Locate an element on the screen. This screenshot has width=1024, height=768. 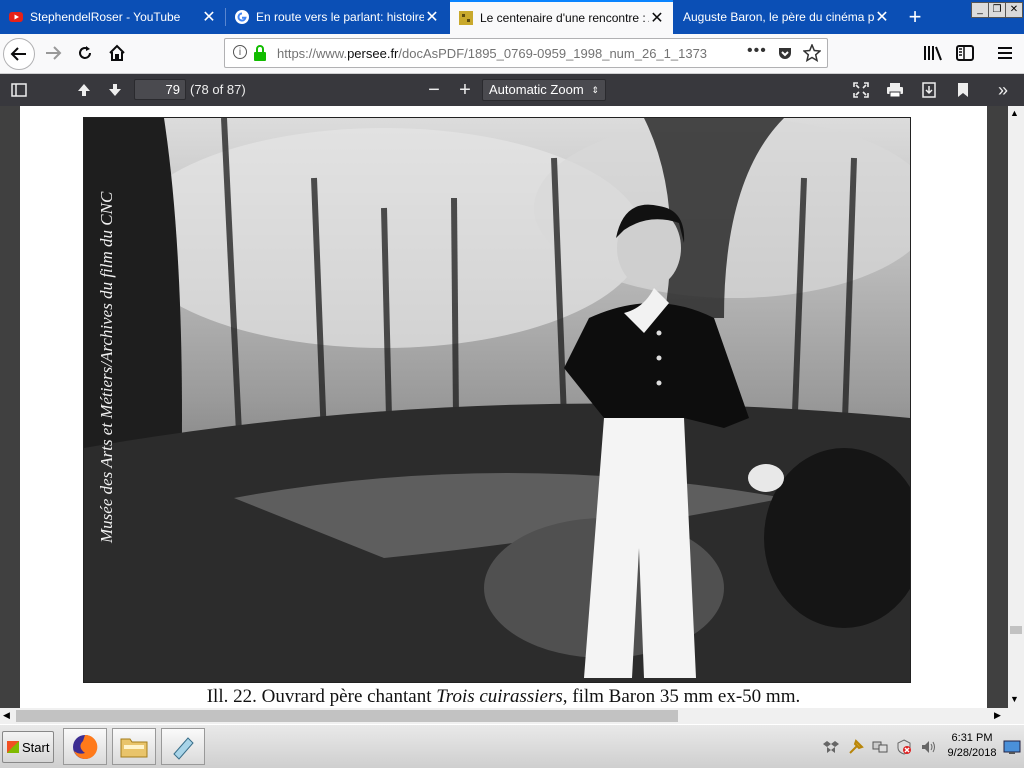
tab-google: En route vers le parlant: histoire d ✕ is located at coordinates (337, 17).